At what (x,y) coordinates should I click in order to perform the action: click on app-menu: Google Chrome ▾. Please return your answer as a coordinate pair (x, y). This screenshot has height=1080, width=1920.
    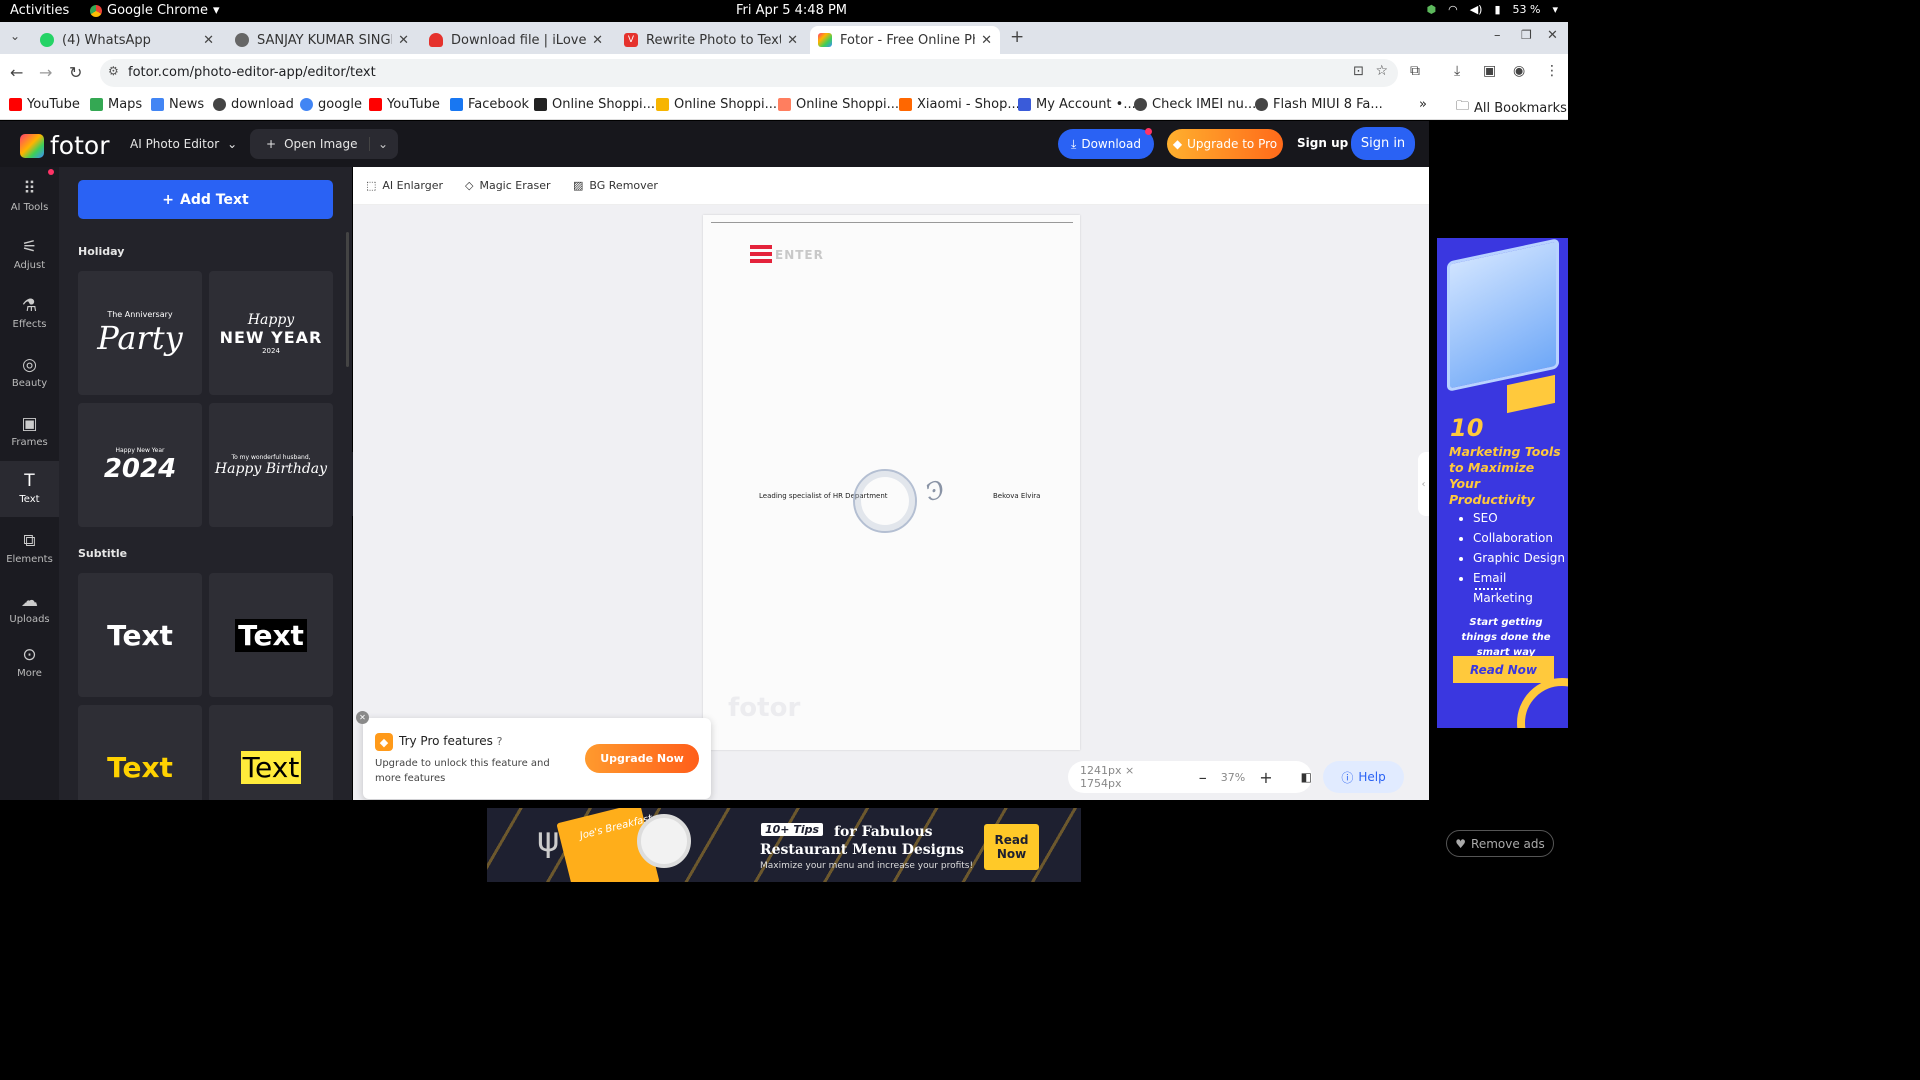
    Looking at the image, I should click on (155, 10).